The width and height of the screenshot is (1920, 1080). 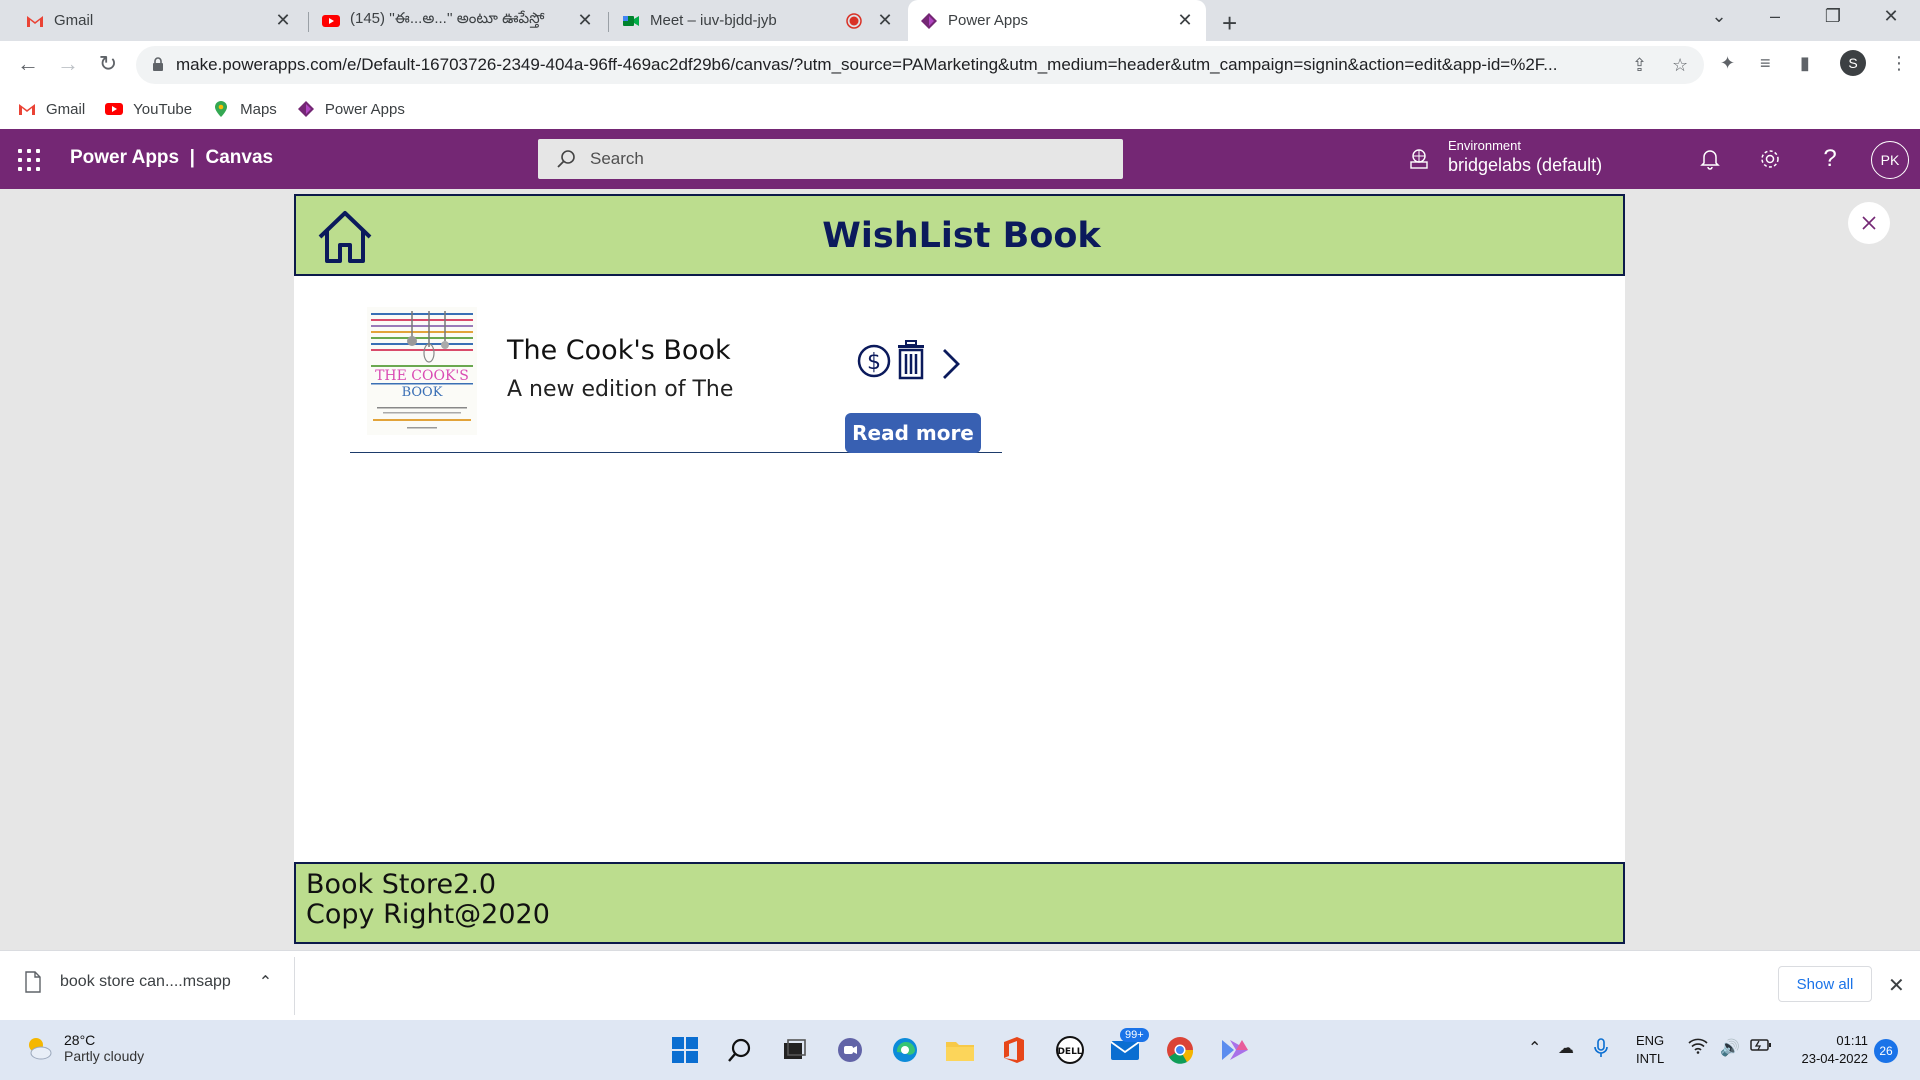 What do you see at coordinates (740, 1050) in the screenshot?
I see `search-icon` at bounding box center [740, 1050].